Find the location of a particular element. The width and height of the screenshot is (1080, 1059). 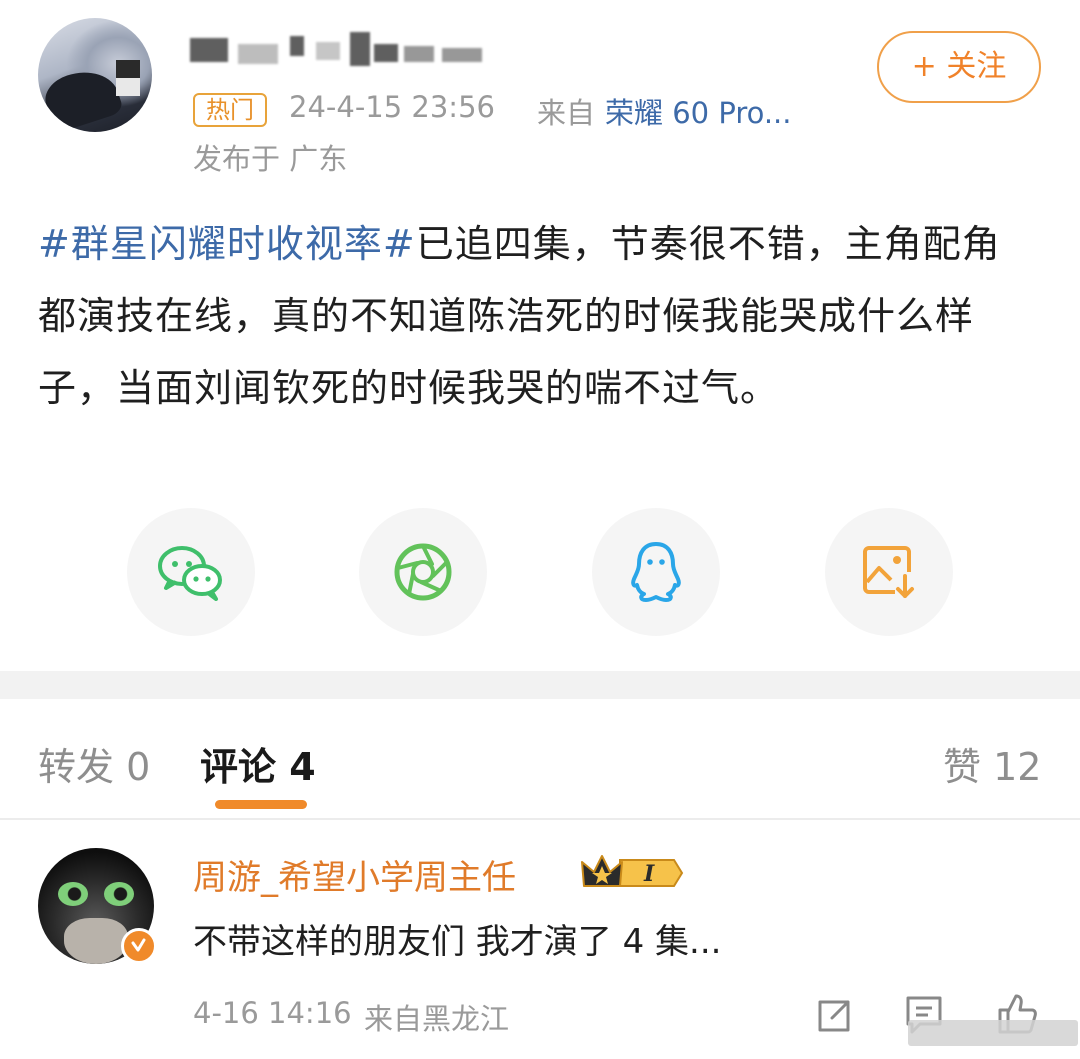

vip-level: I is located at coordinates (649, 874).